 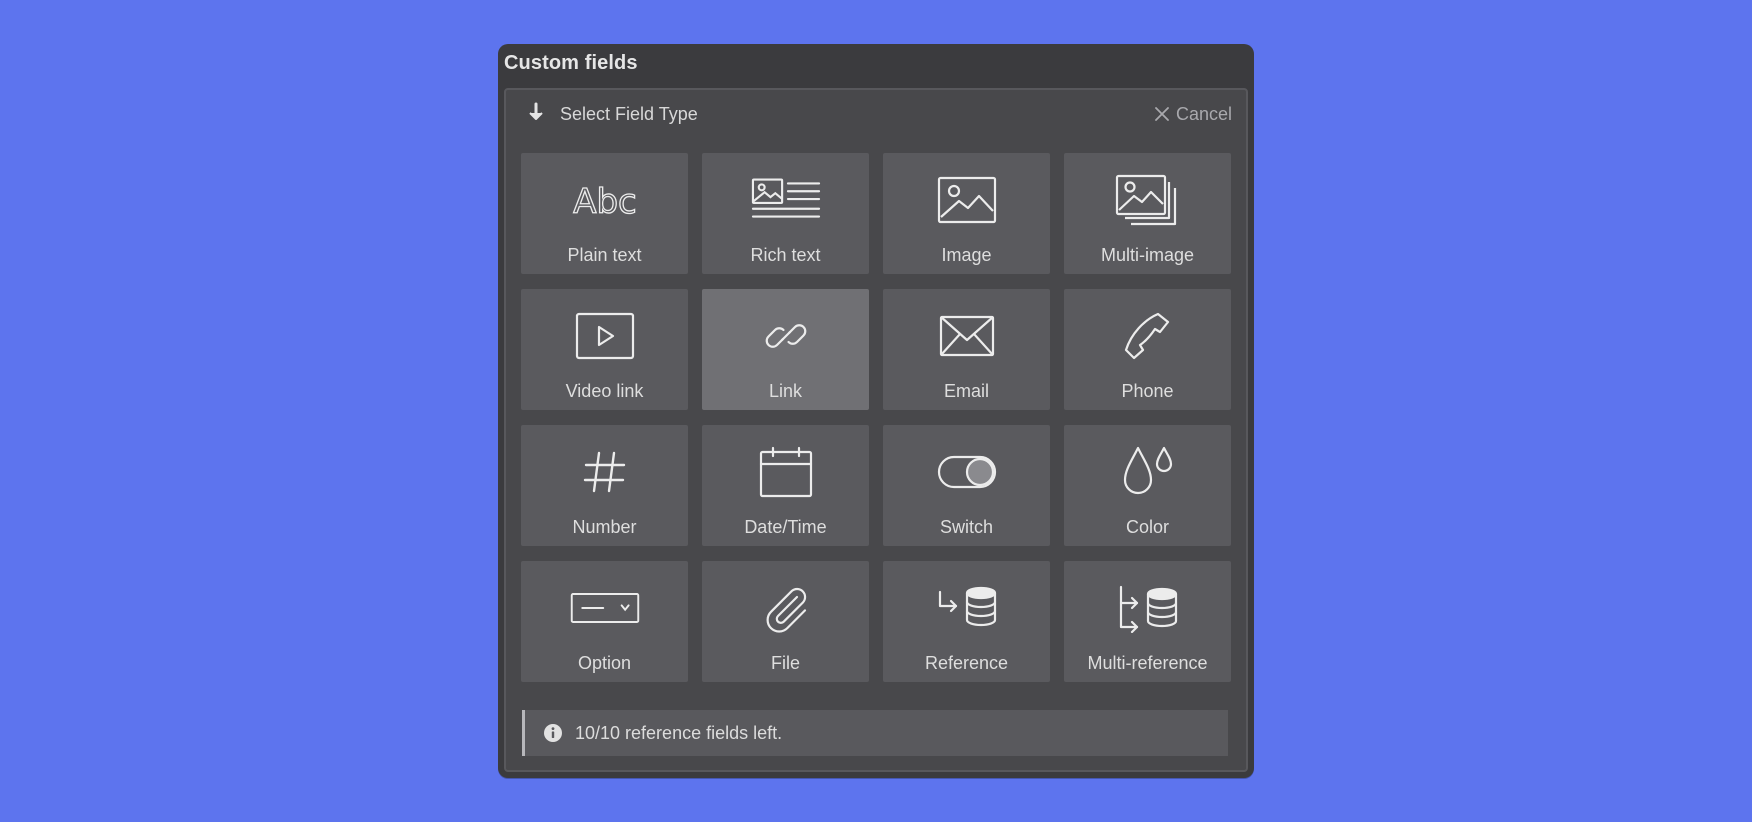 What do you see at coordinates (786, 472) in the screenshot?
I see `calendar-icon` at bounding box center [786, 472].